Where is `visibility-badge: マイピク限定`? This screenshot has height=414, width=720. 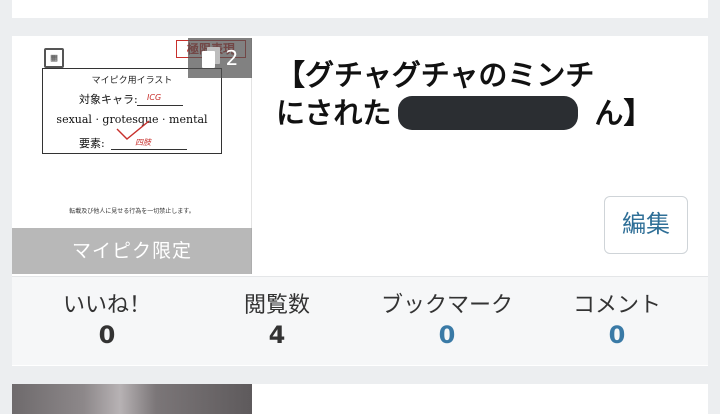 visibility-badge: マイピク限定 is located at coordinates (132, 251).